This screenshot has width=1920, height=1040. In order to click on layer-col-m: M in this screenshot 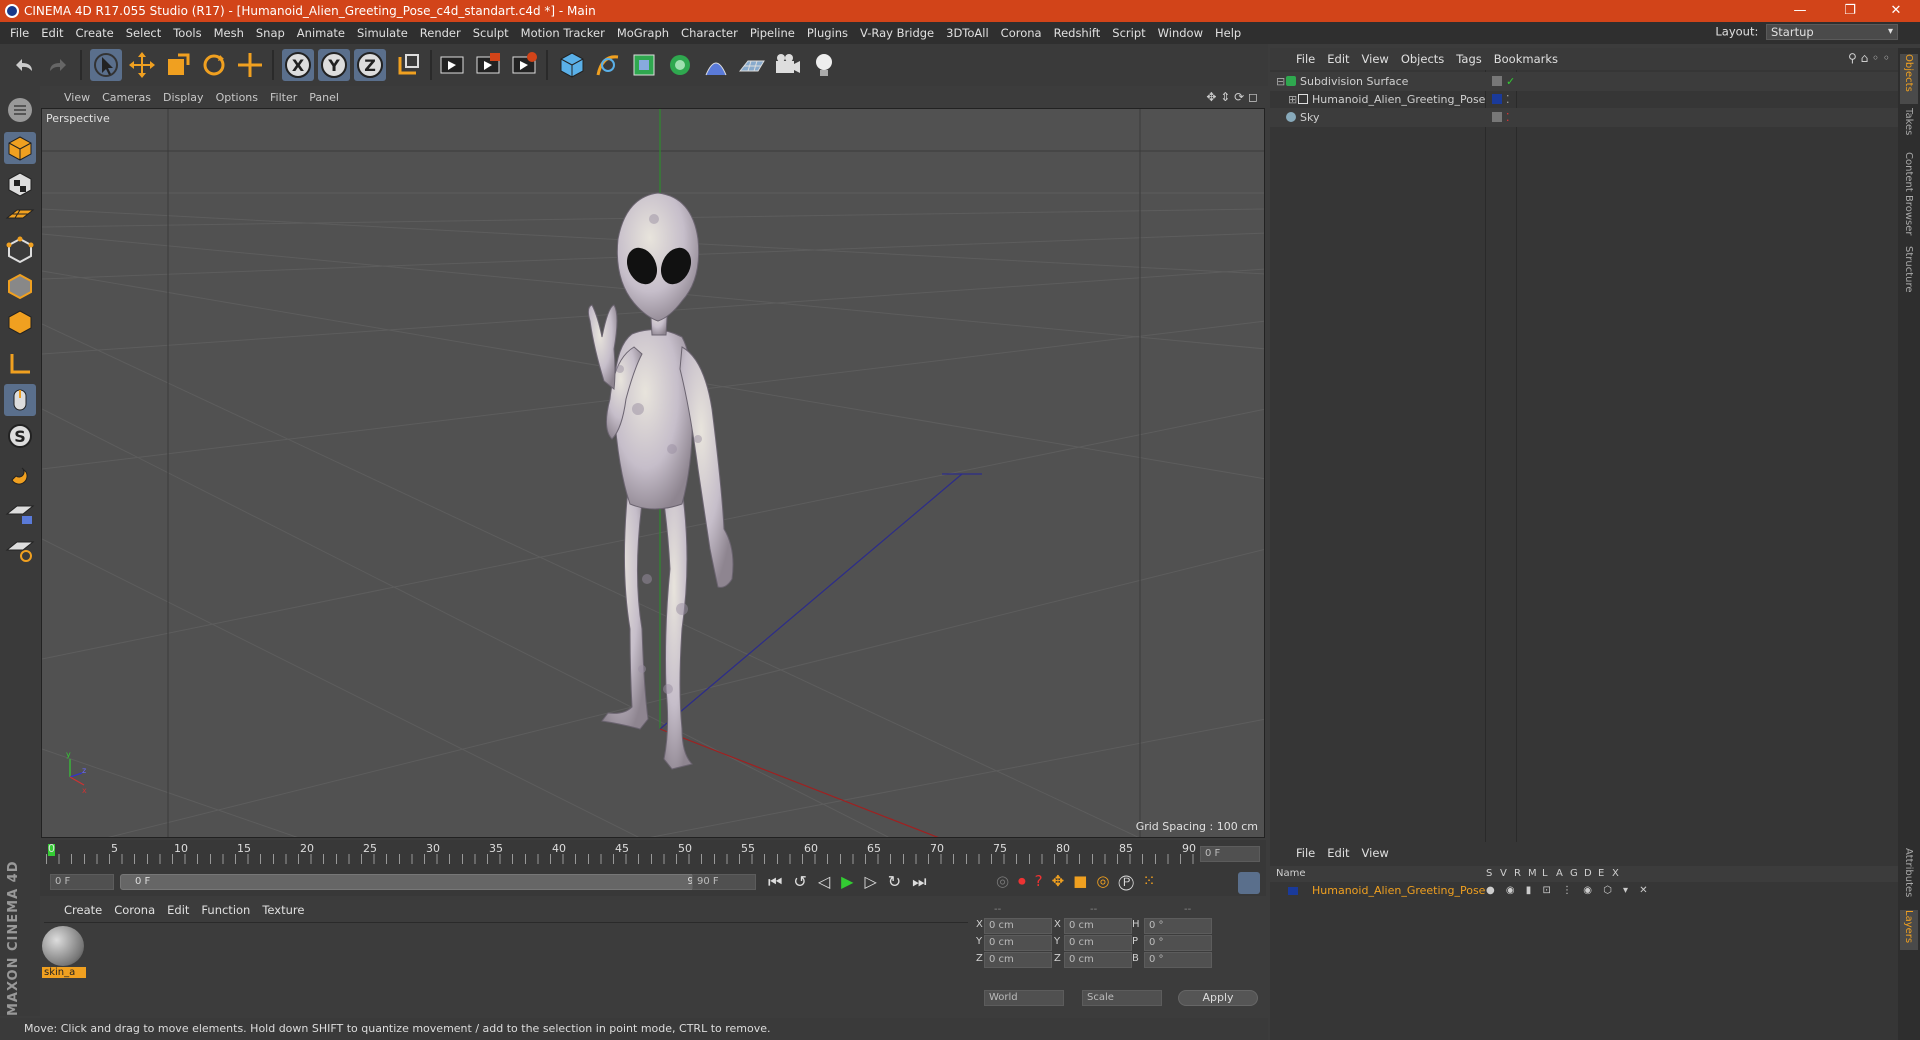, I will do `click(1535, 874)`.